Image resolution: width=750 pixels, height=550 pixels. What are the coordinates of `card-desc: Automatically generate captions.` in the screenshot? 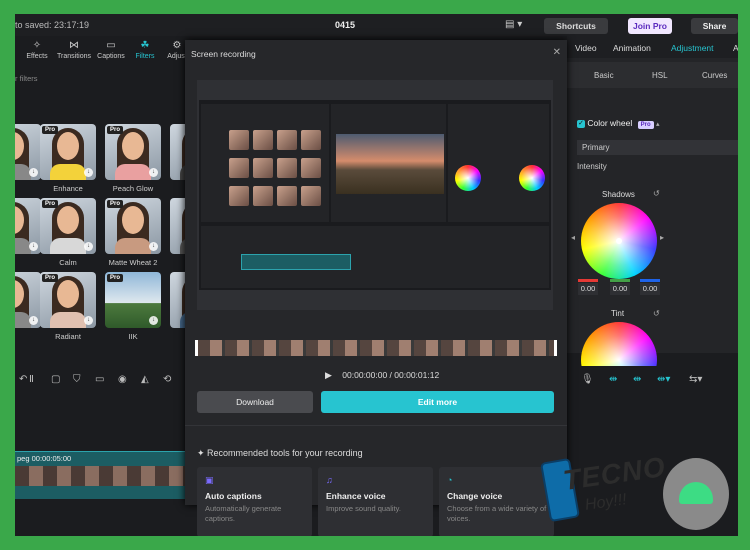 It's located at (243, 513).